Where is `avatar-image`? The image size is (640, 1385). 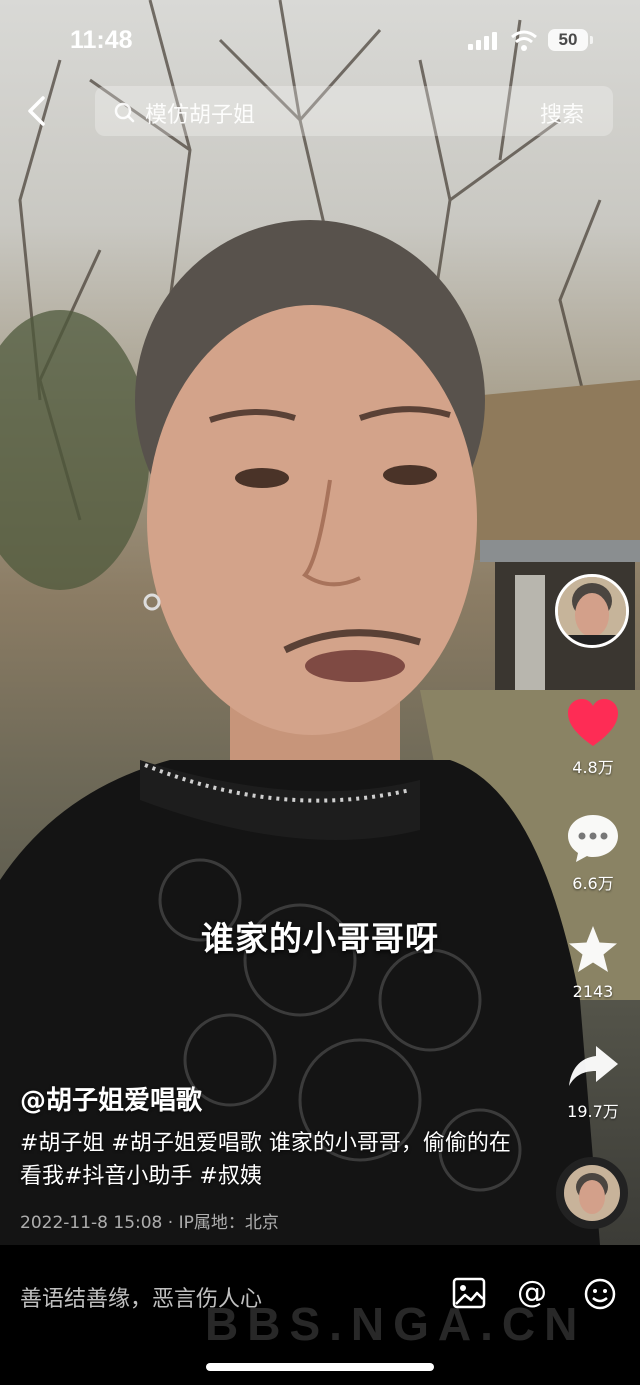 avatar-image is located at coordinates (592, 611).